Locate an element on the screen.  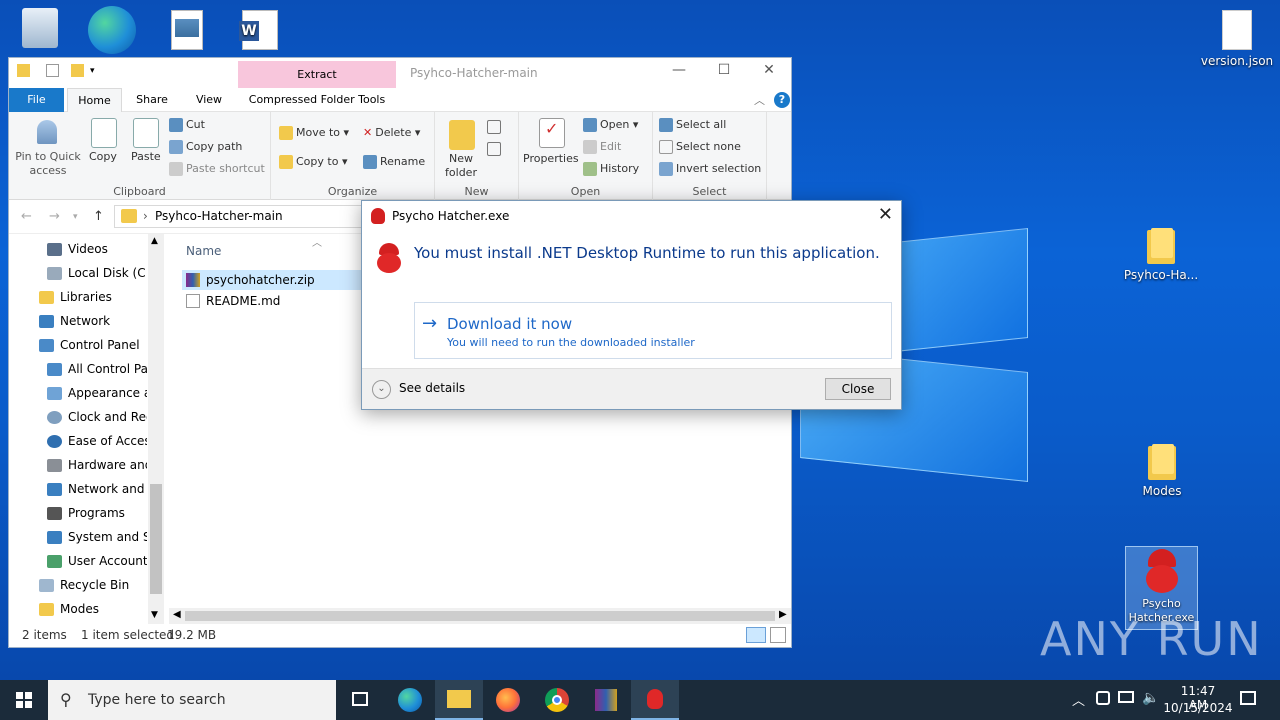
select-all-button: Select all is located at coordinates (692, 125).